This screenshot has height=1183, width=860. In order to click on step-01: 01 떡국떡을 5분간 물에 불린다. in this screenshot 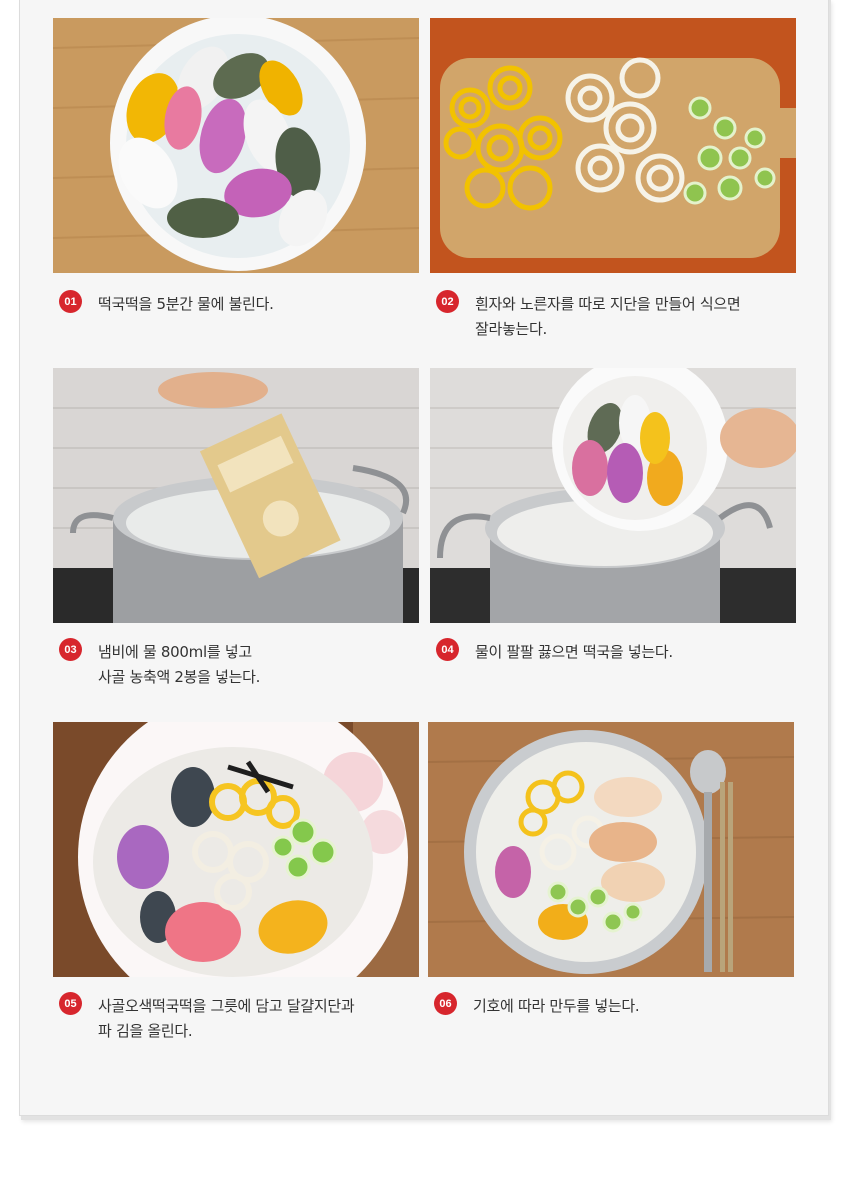, I will do `click(236, 303)`.